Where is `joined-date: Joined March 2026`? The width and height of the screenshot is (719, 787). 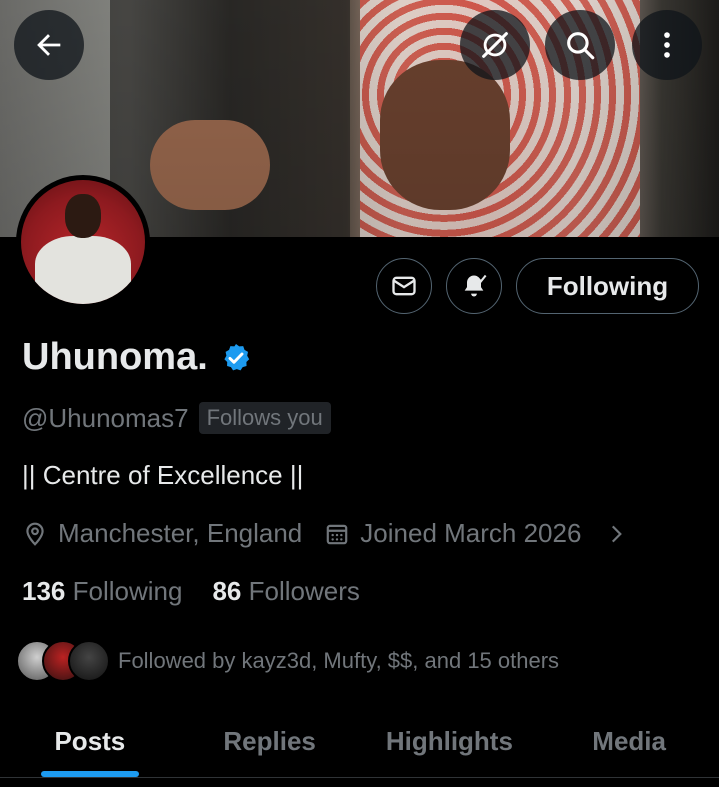
joined-date: Joined March 2026 is located at coordinates (481, 533).